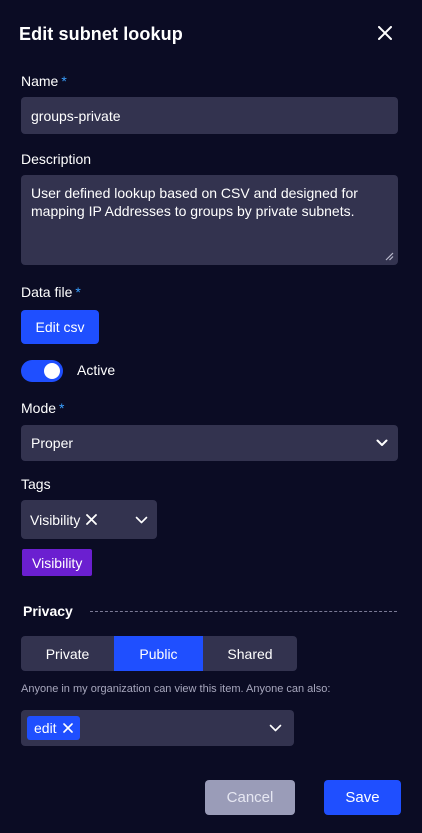 The width and height of the screenshot is (422, 833). What do you see at coordinates (157, 728) in the screenshot?
I see `permission-select: edit` at bounding box center [157, 728].